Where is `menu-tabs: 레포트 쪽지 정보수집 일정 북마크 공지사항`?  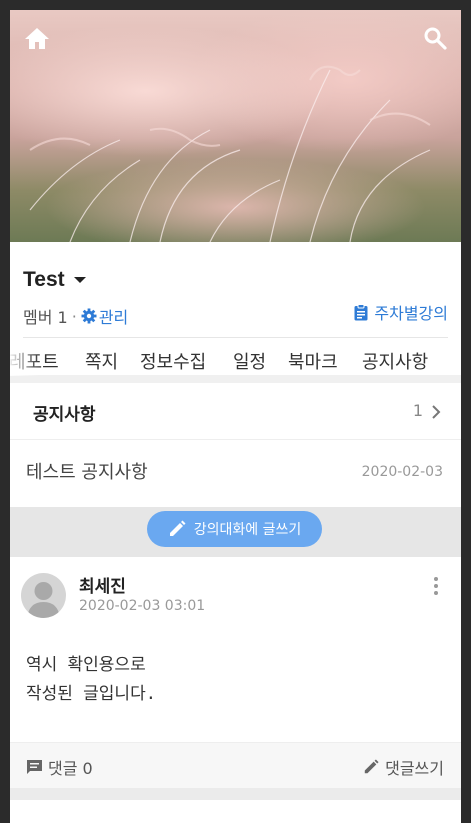 menu-tabs: 레포트 쪽지 정보수집 일정 북마크 공지사항 is located at coordinates (235, 357).